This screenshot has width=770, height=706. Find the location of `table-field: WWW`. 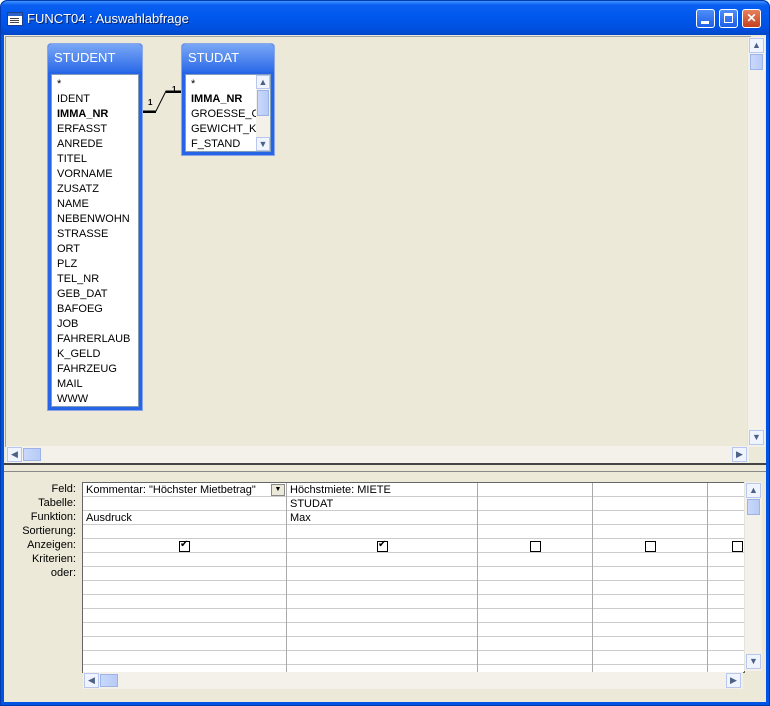

table-field: WWW is located at coordinates (95, 399).